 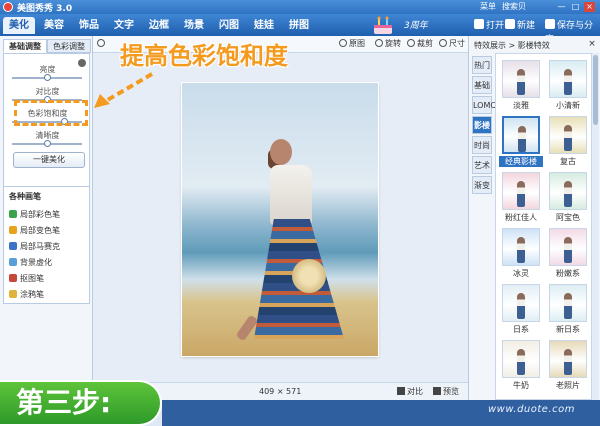 What do you see at coordinates (30, 263) in the screenshot?
I see `brush-background-blur: 背景虚化` at bounding box center [30, 263].